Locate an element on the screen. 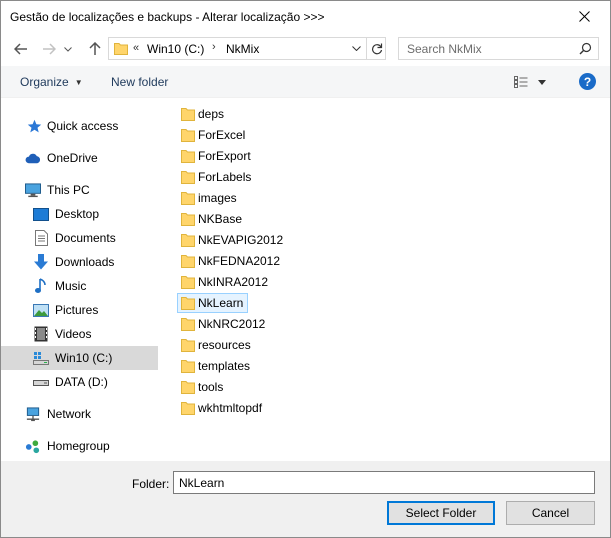 This screenshot has height=538, width=611. folder-name: NkFEDNA2012 is located at coordinates (239, 261).